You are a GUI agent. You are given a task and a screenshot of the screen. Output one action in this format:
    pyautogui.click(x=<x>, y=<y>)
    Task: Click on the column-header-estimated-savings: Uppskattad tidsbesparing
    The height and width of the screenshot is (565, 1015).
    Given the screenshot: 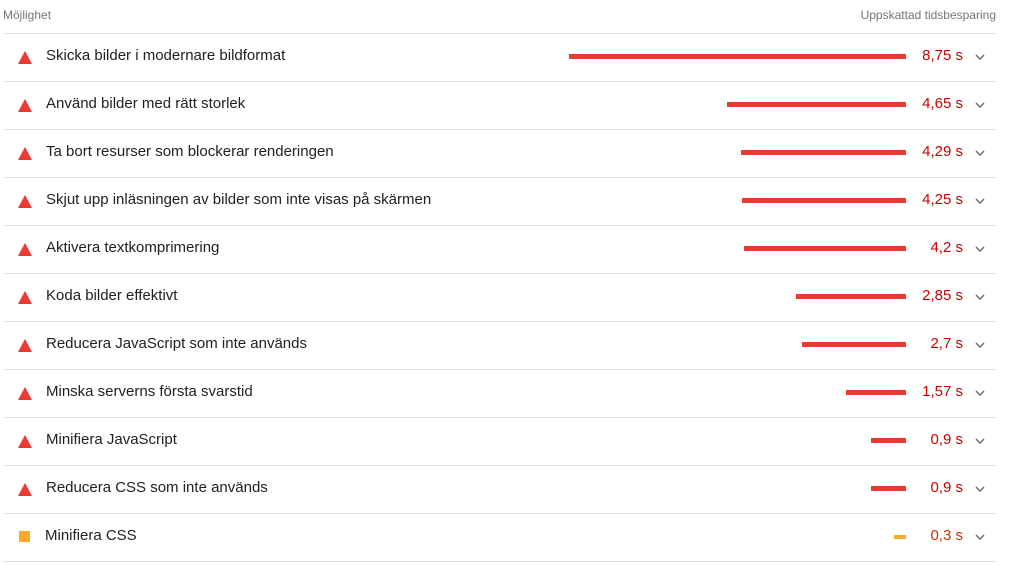 What is the action you would take?
    pyautogui.click(x=928, y=15)
    